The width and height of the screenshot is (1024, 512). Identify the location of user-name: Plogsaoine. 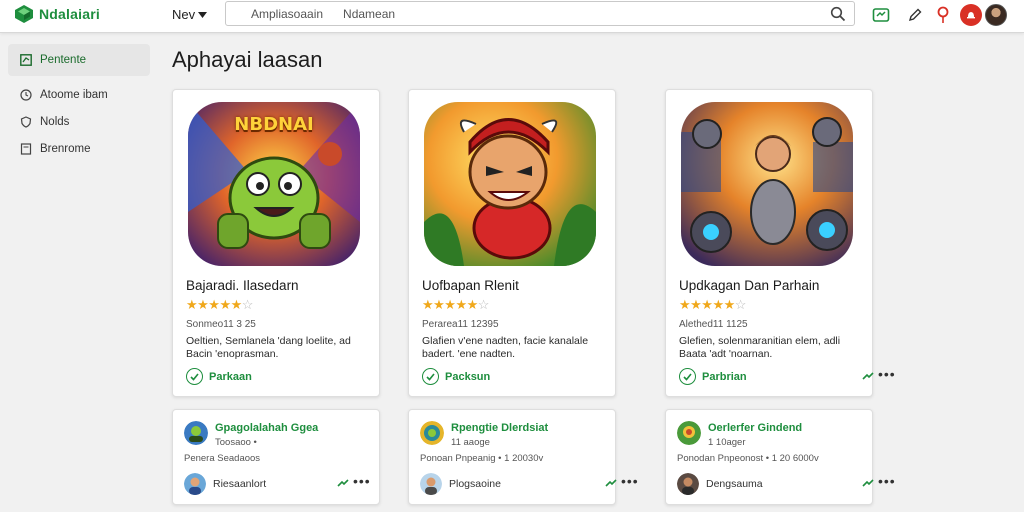
(475, 484).